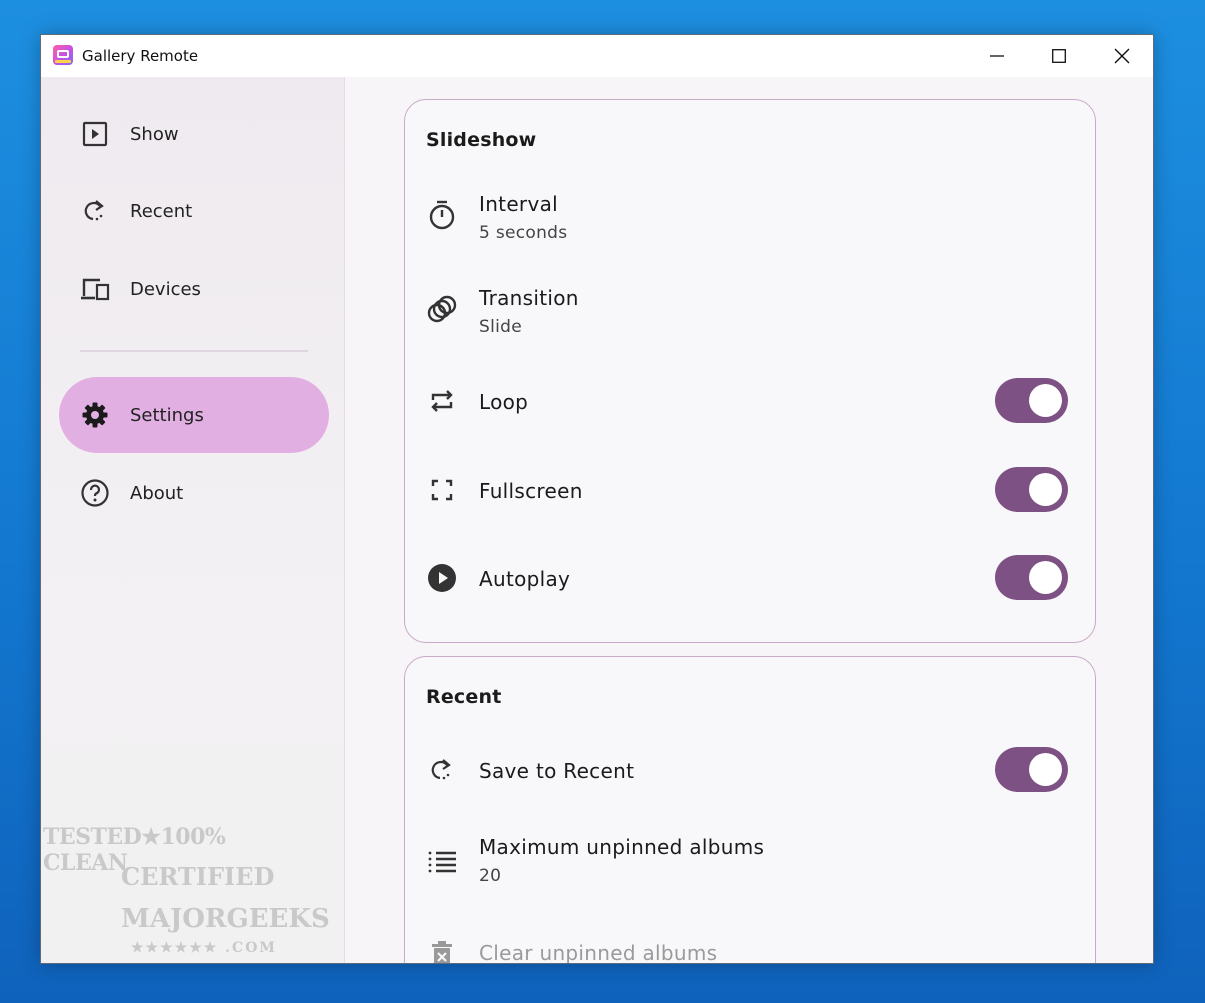 The width and height of the screenshot is (1205, 1003). Describe the element at coordinates (63, 55) in the screenshot. I see `app-logo-icon` at that location.